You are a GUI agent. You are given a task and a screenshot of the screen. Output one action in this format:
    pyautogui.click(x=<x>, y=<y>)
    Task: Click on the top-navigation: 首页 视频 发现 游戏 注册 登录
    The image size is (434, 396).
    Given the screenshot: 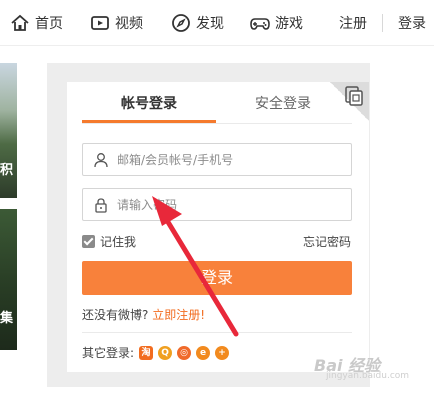 What is the action you would take?
    pyautogui.click(x=217, y=23)
    